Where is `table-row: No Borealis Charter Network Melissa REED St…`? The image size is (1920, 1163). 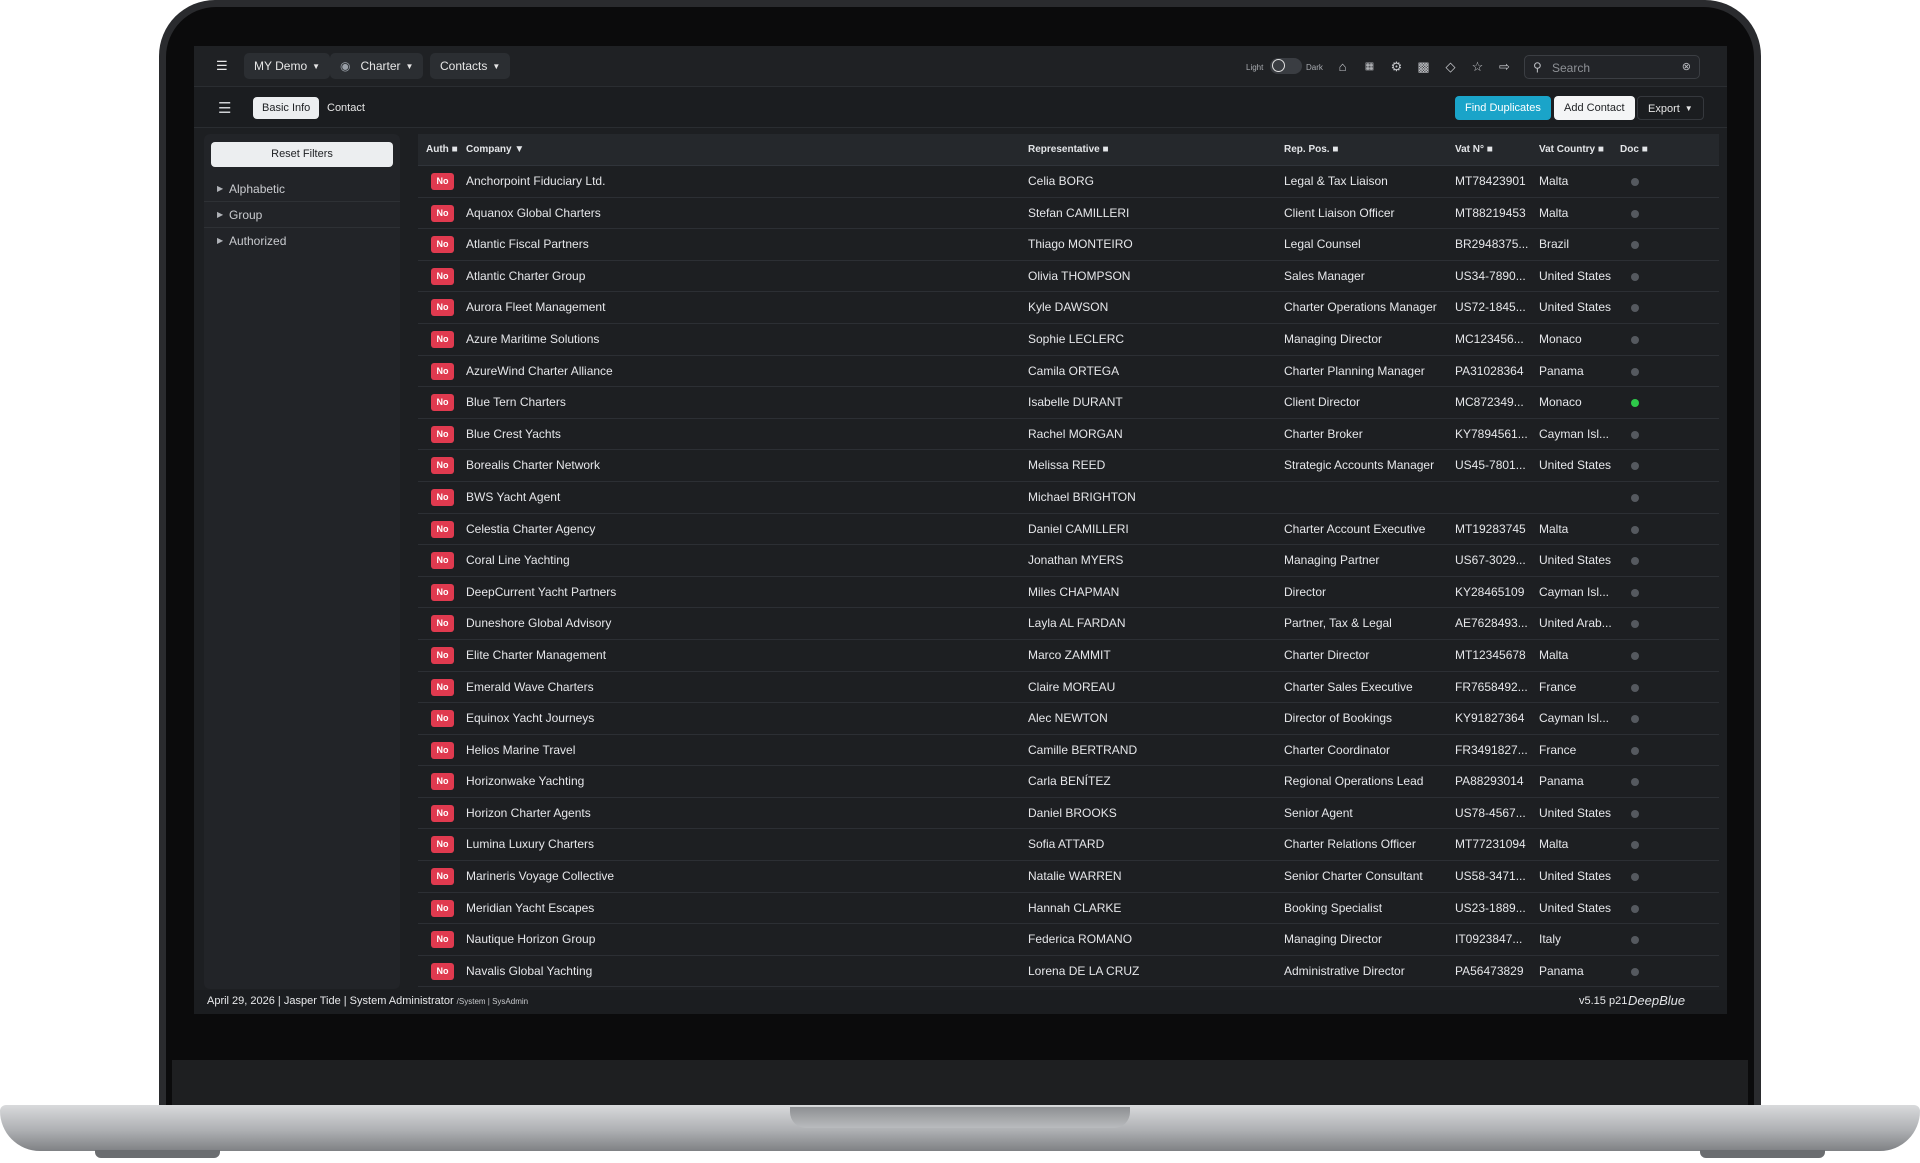 table-row: No Borealis Charter Network Melissa REED St… is located at coordinates (1068, 466).